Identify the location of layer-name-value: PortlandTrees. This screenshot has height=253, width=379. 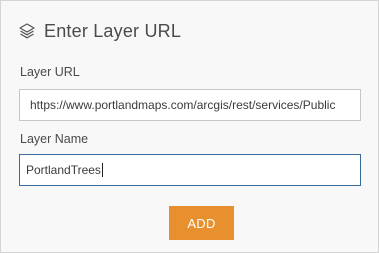
(63, 170).